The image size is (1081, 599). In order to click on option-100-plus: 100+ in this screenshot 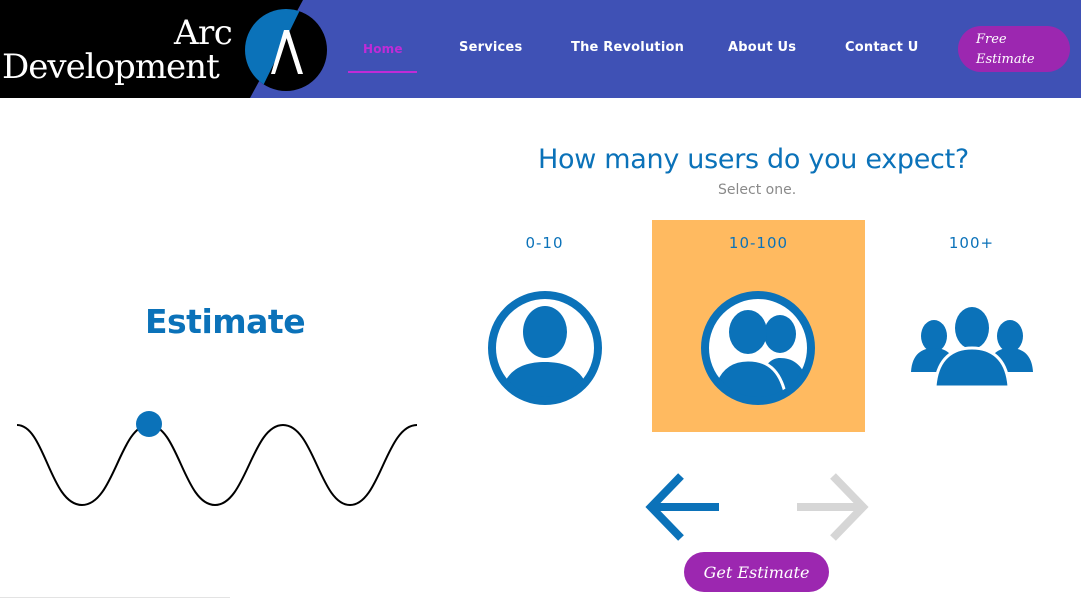, I will do `click(971, 326)`.